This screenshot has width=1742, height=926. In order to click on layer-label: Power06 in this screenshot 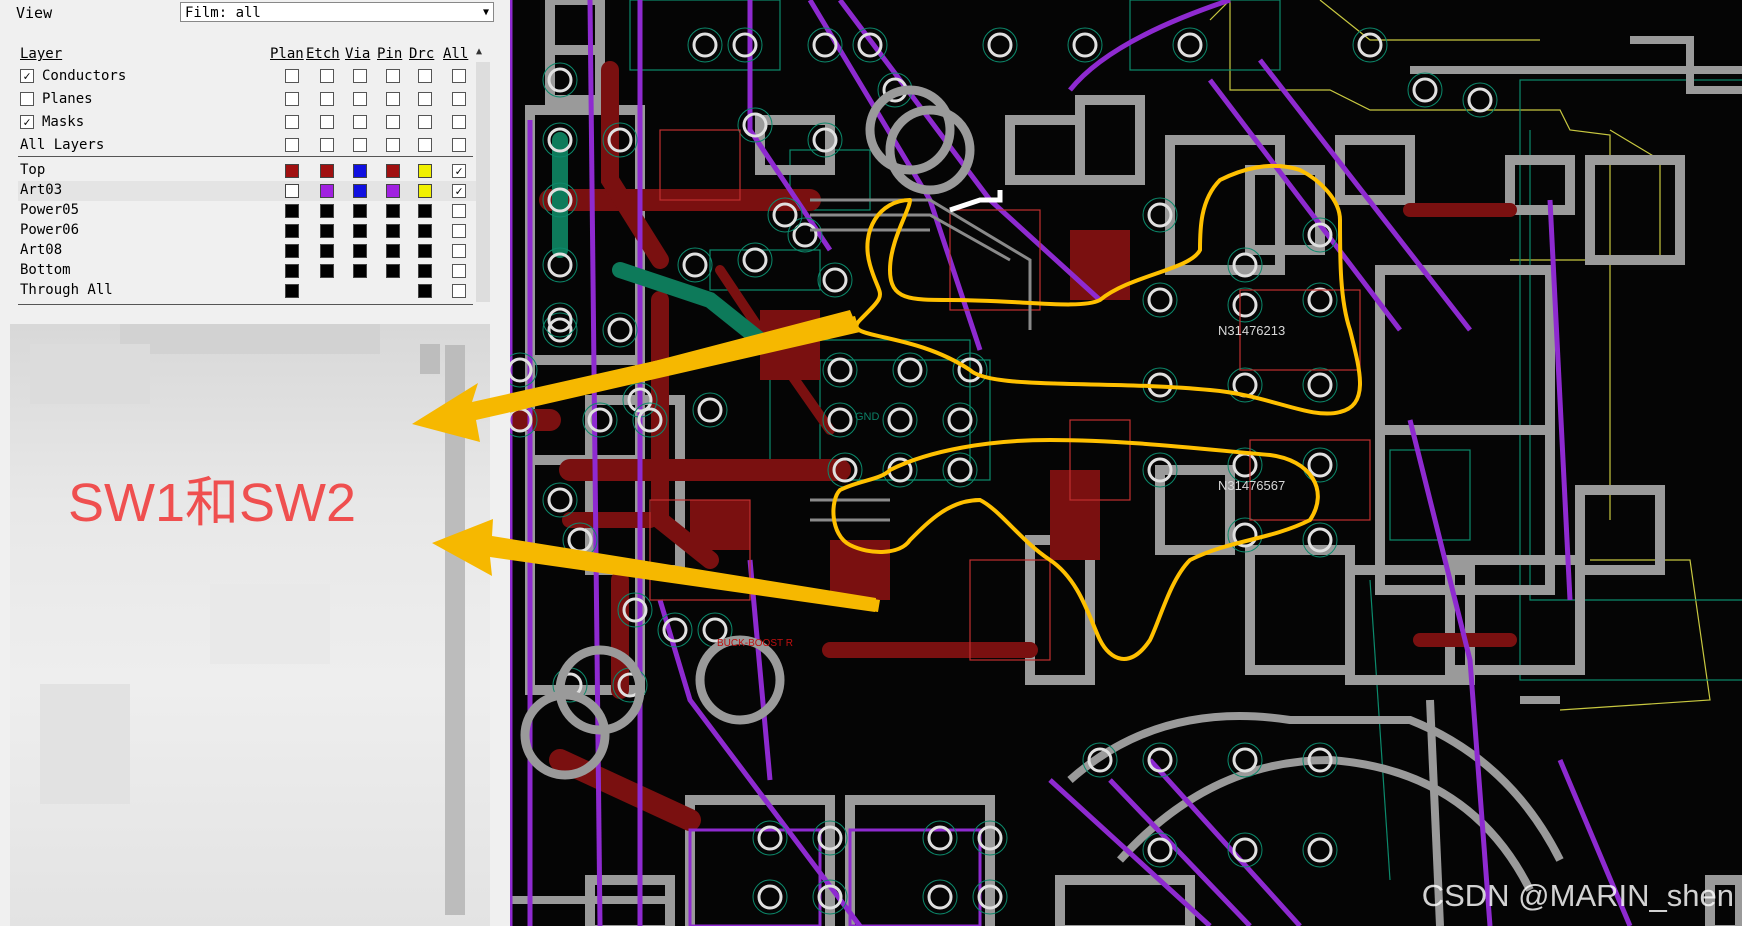, I will do `click(50, 230)`.